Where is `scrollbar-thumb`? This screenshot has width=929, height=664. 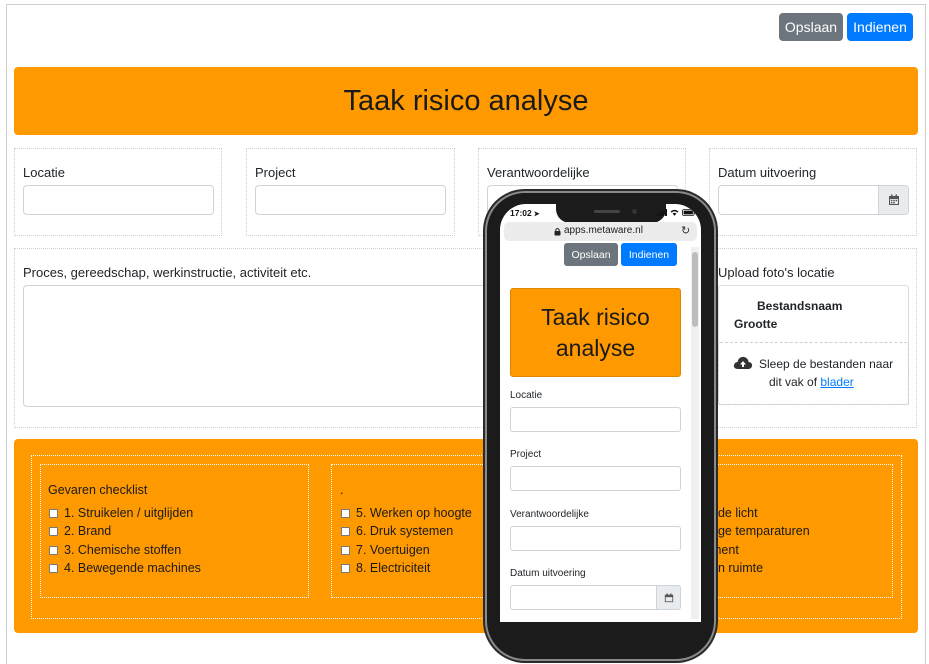
scrollbar-thumb is located at coordinates (695, 289).